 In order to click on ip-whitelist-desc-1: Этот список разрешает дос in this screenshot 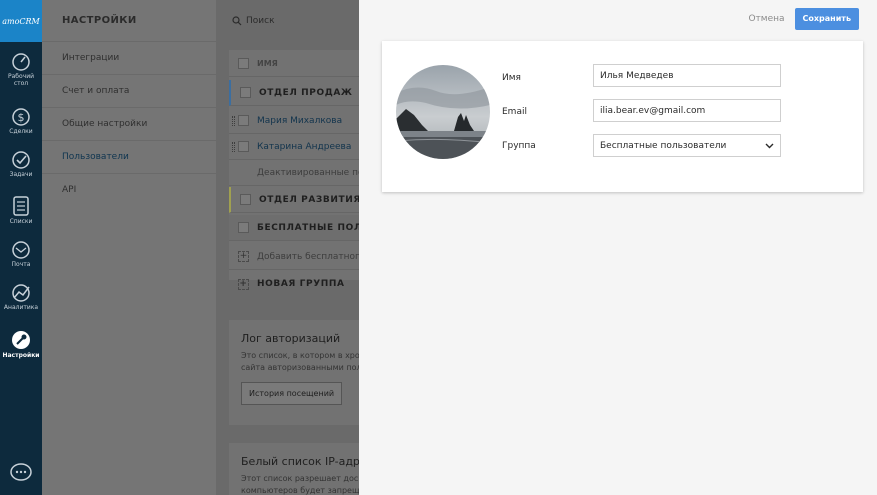, I will do `click(300, 478)`.